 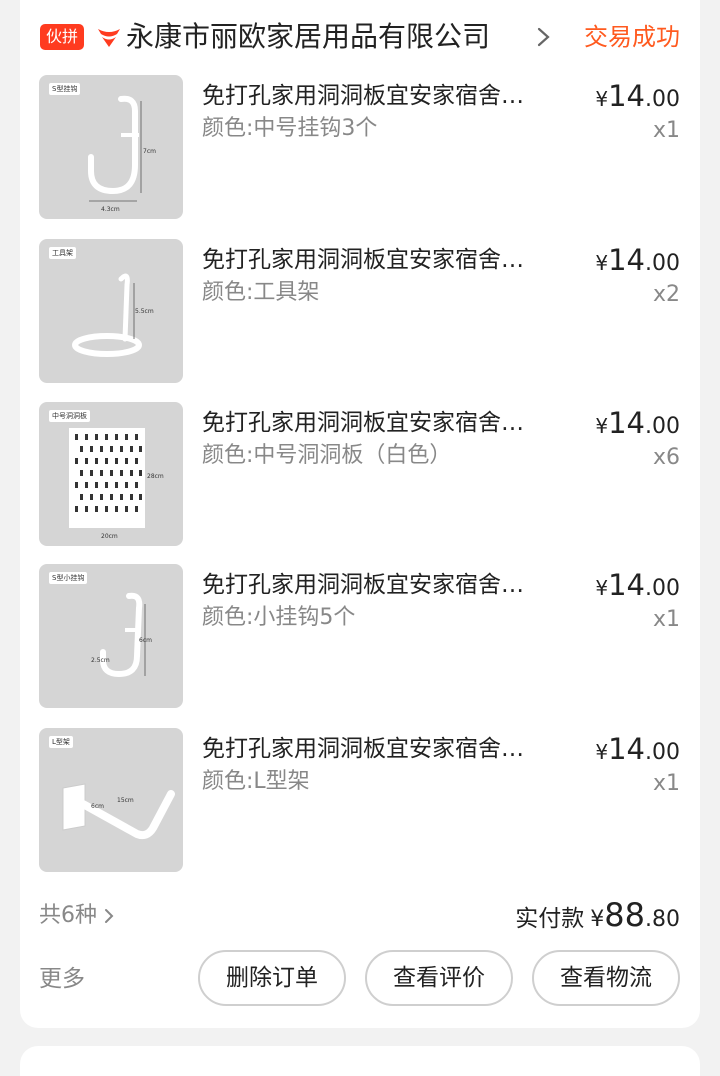 I want to click on view-review-button: 查看评价, so click(x=439, y=978).